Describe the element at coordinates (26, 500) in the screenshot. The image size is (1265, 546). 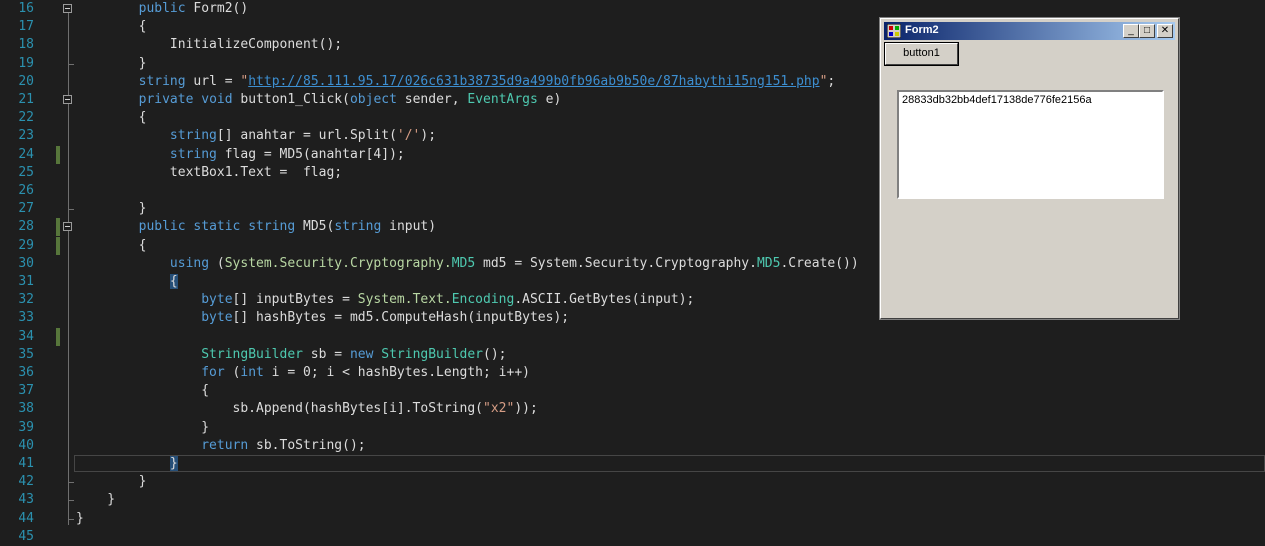
I see `line-number: 43` at that location.